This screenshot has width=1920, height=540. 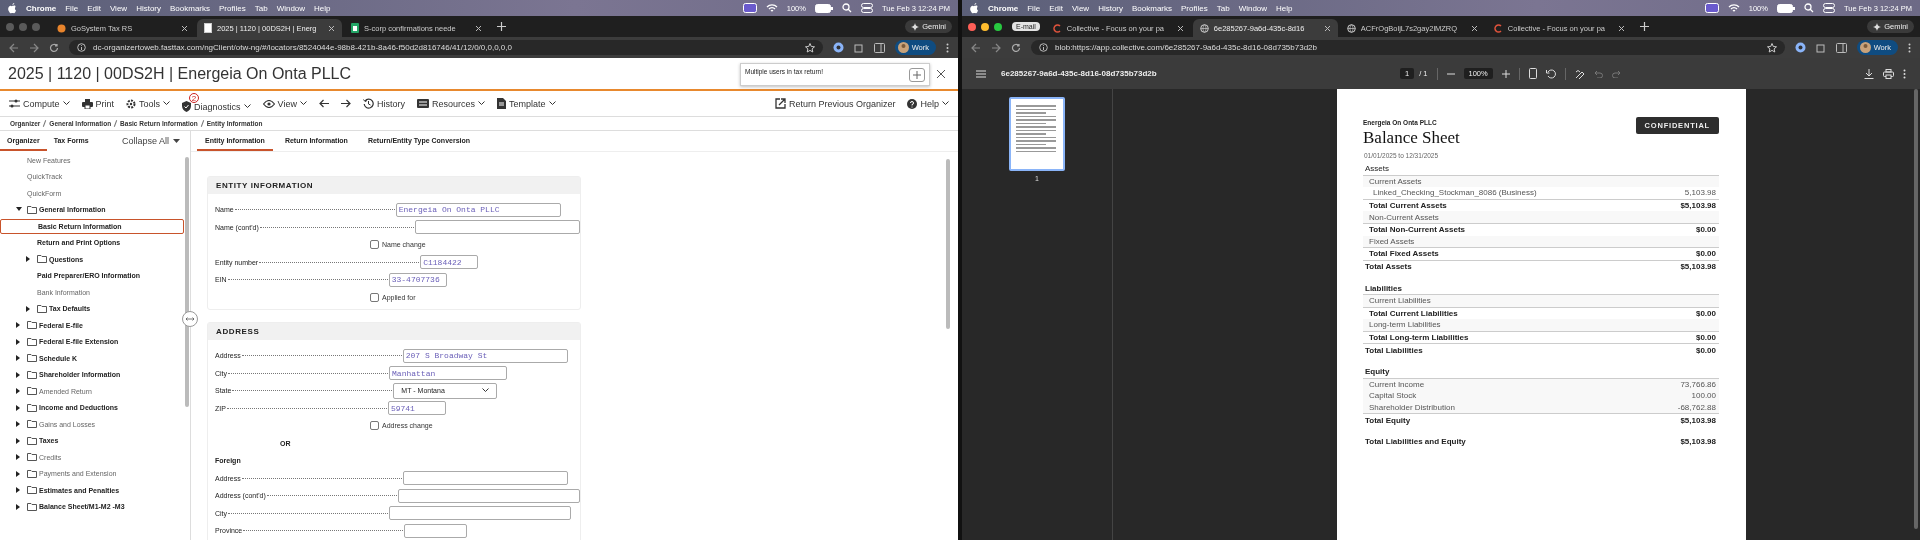 What do you see at coordinates (190, 319) in the screenshot?
I see `resize-handle` at bounding box center [190, 319].